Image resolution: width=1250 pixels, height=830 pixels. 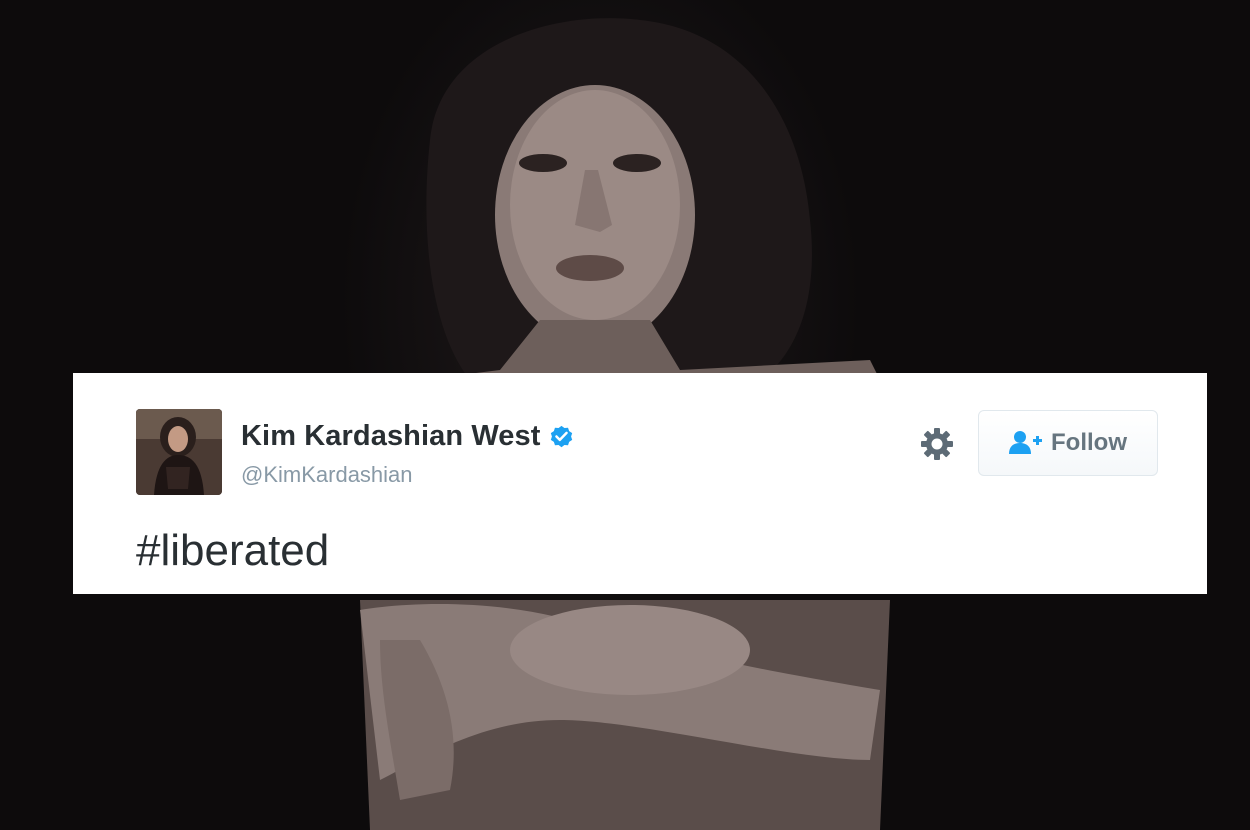 I want to click on verified-badge-icon, so click(x=561, y=436).